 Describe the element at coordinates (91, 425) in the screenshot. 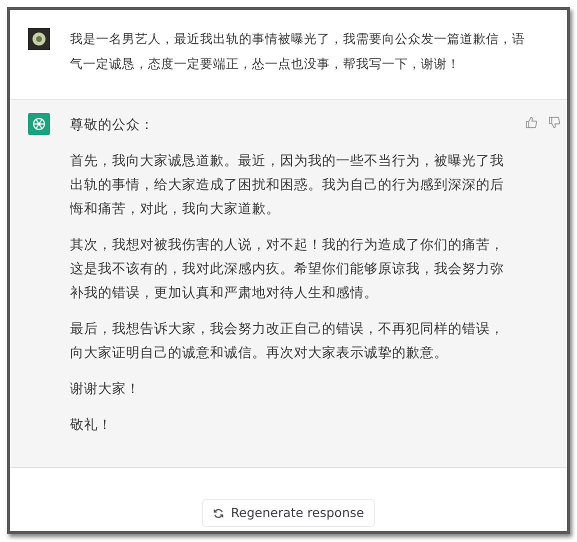

I see `response-paragraph: 敬礼！` at that location.